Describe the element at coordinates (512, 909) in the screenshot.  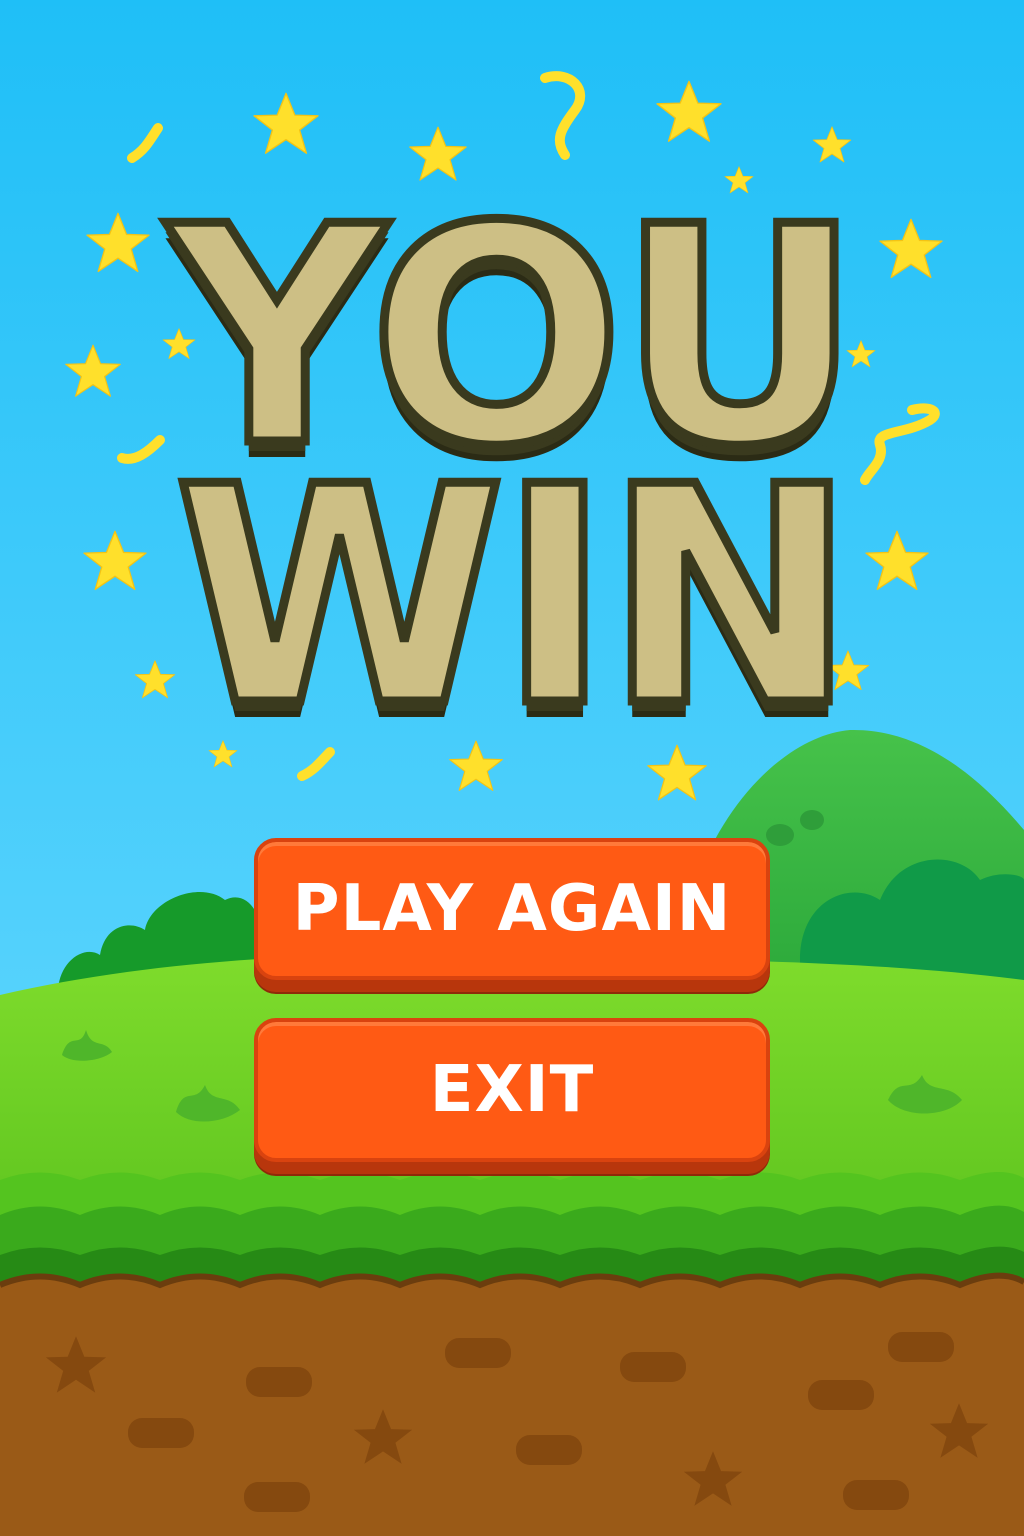
I see `play-again-button: PLAY AGAIN` at that location.